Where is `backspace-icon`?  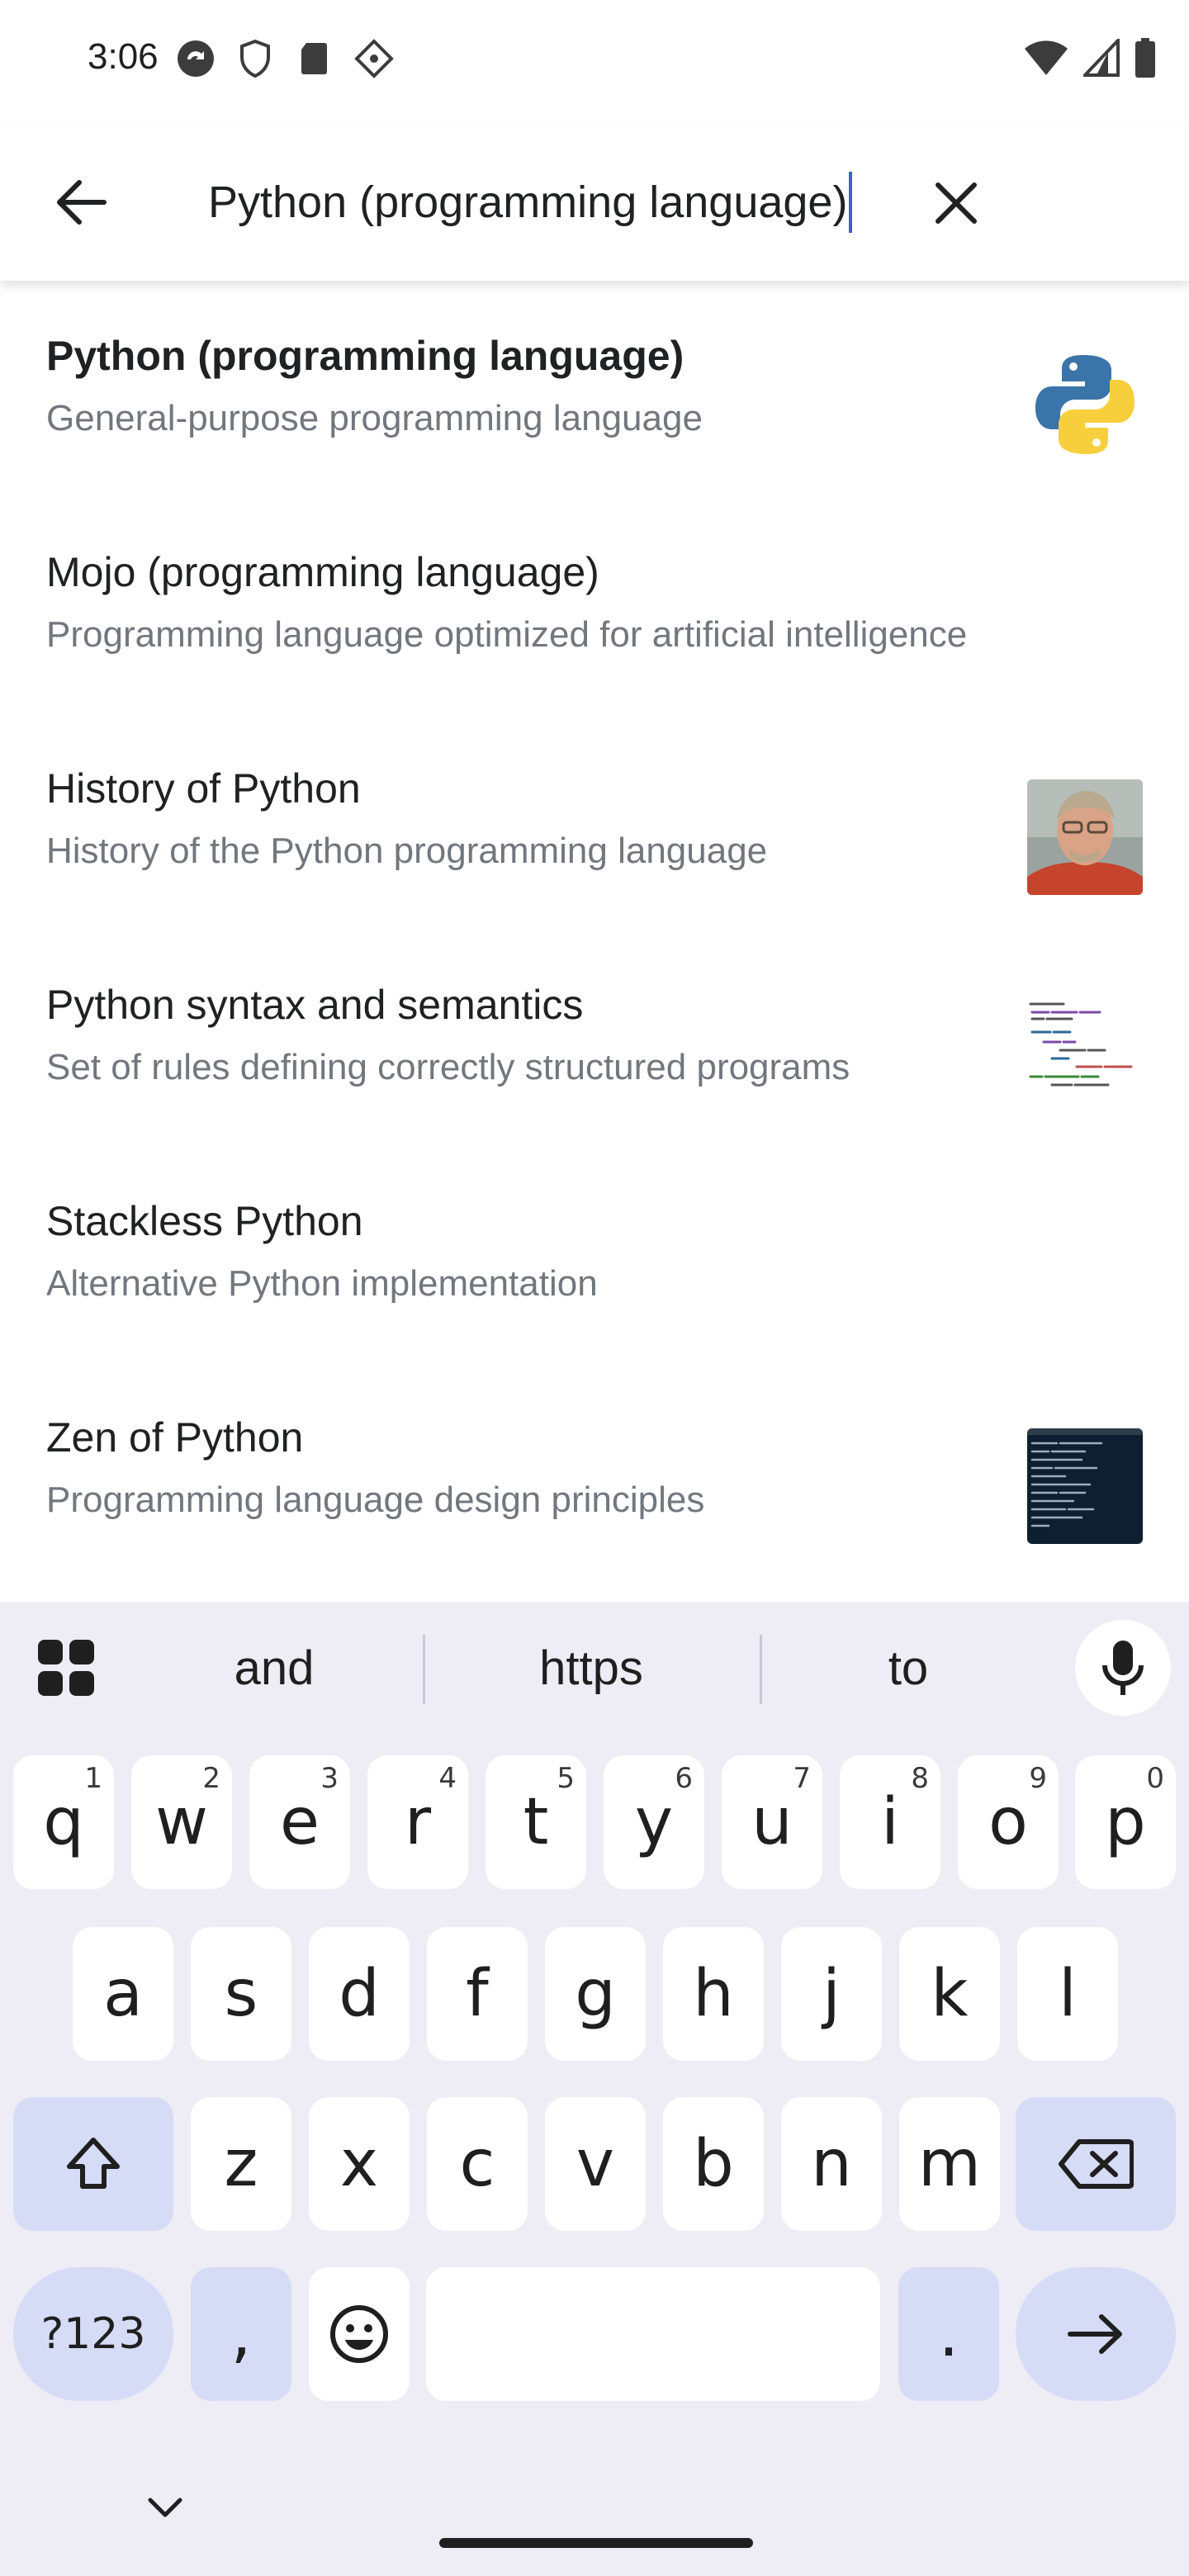 backspace-icon is located at coordinates (1096, 2164).